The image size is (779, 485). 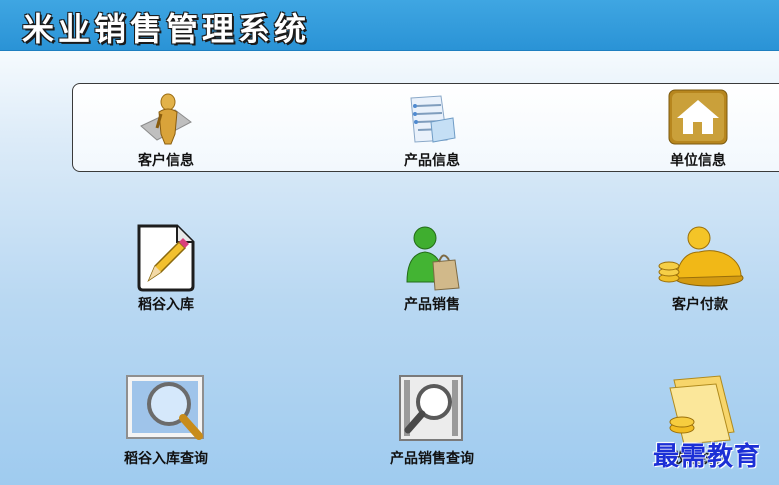 I want to click on watermark-logo: 最需教育, so click(x=707, y=457).